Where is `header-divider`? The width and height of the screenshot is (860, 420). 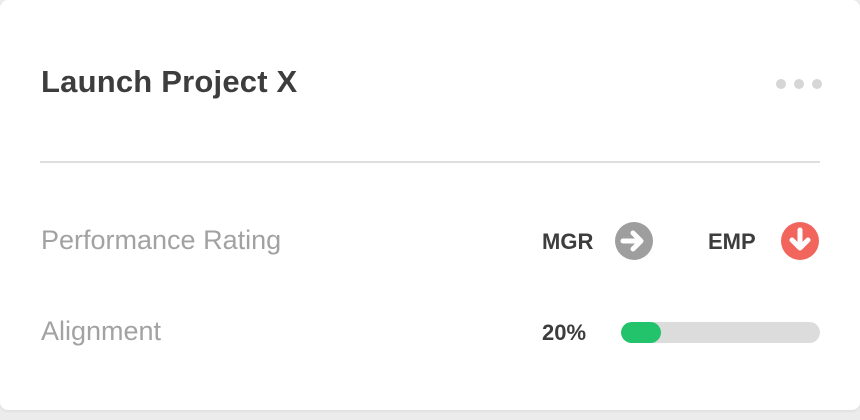 header-divider is located at coordinates (430, 162).